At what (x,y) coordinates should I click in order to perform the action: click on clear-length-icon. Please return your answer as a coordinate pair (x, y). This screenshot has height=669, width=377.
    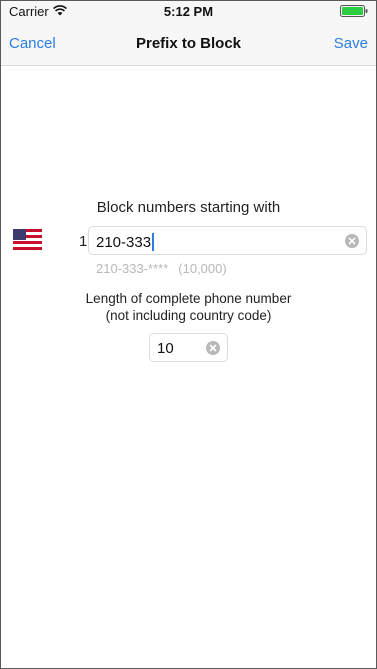
    Looking at the image, I should click on (213, 348).